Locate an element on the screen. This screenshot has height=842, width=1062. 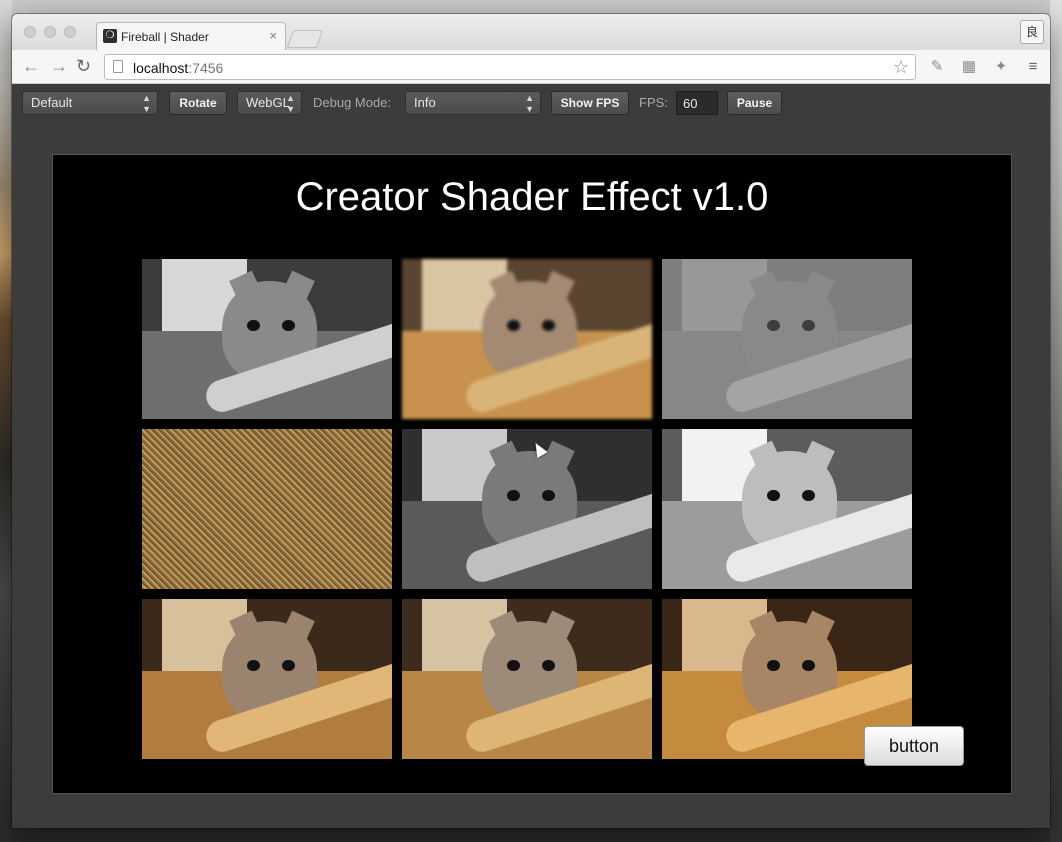
debug-mode-label: Debug Mode: is located at coordinates (352, 102).